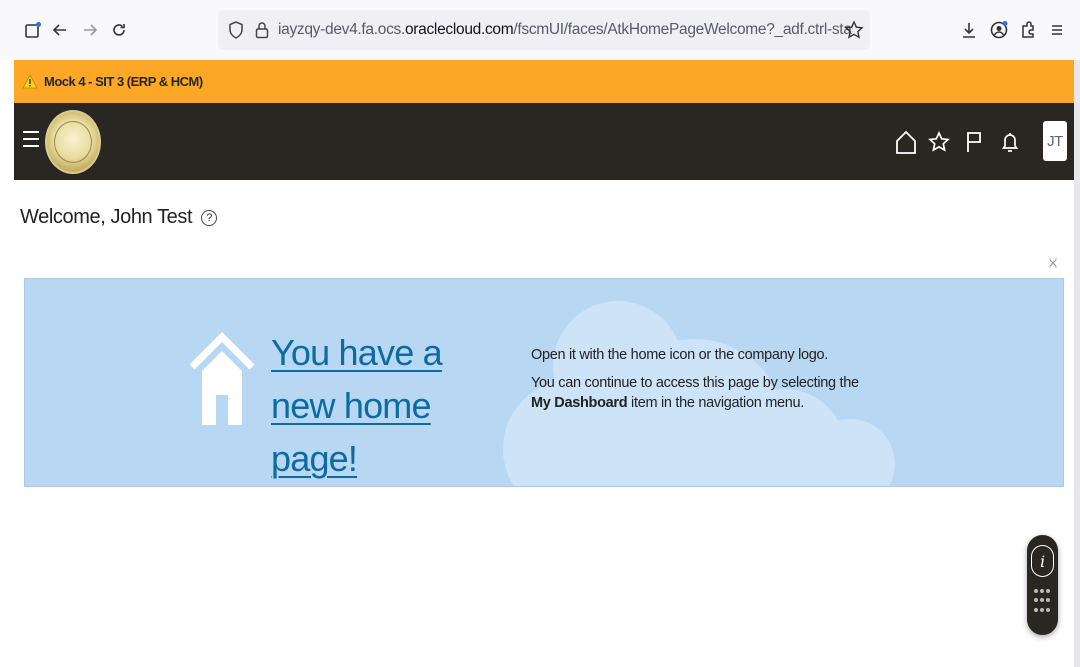 This screenshot has height=667, width=1080. Describe the element at coordinates (999, 30) in the screenshot. I see `account-icon` at that location.